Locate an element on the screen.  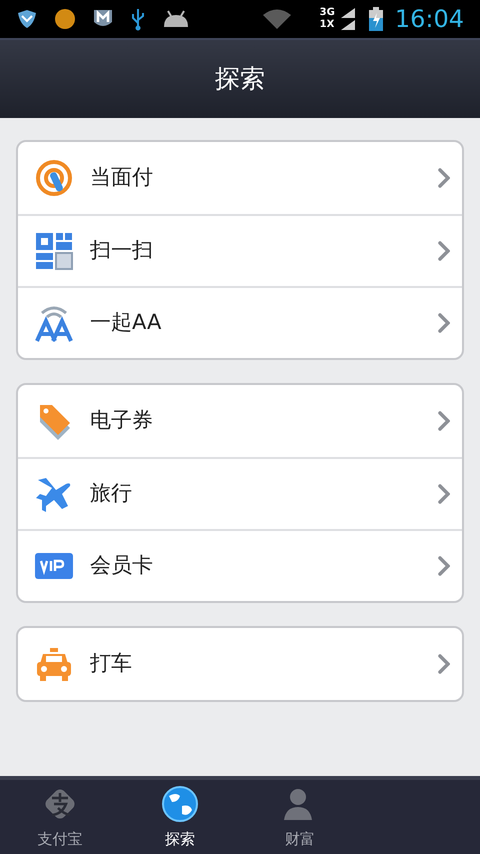
signal-bars-icon is located at coordinates (347, 19).